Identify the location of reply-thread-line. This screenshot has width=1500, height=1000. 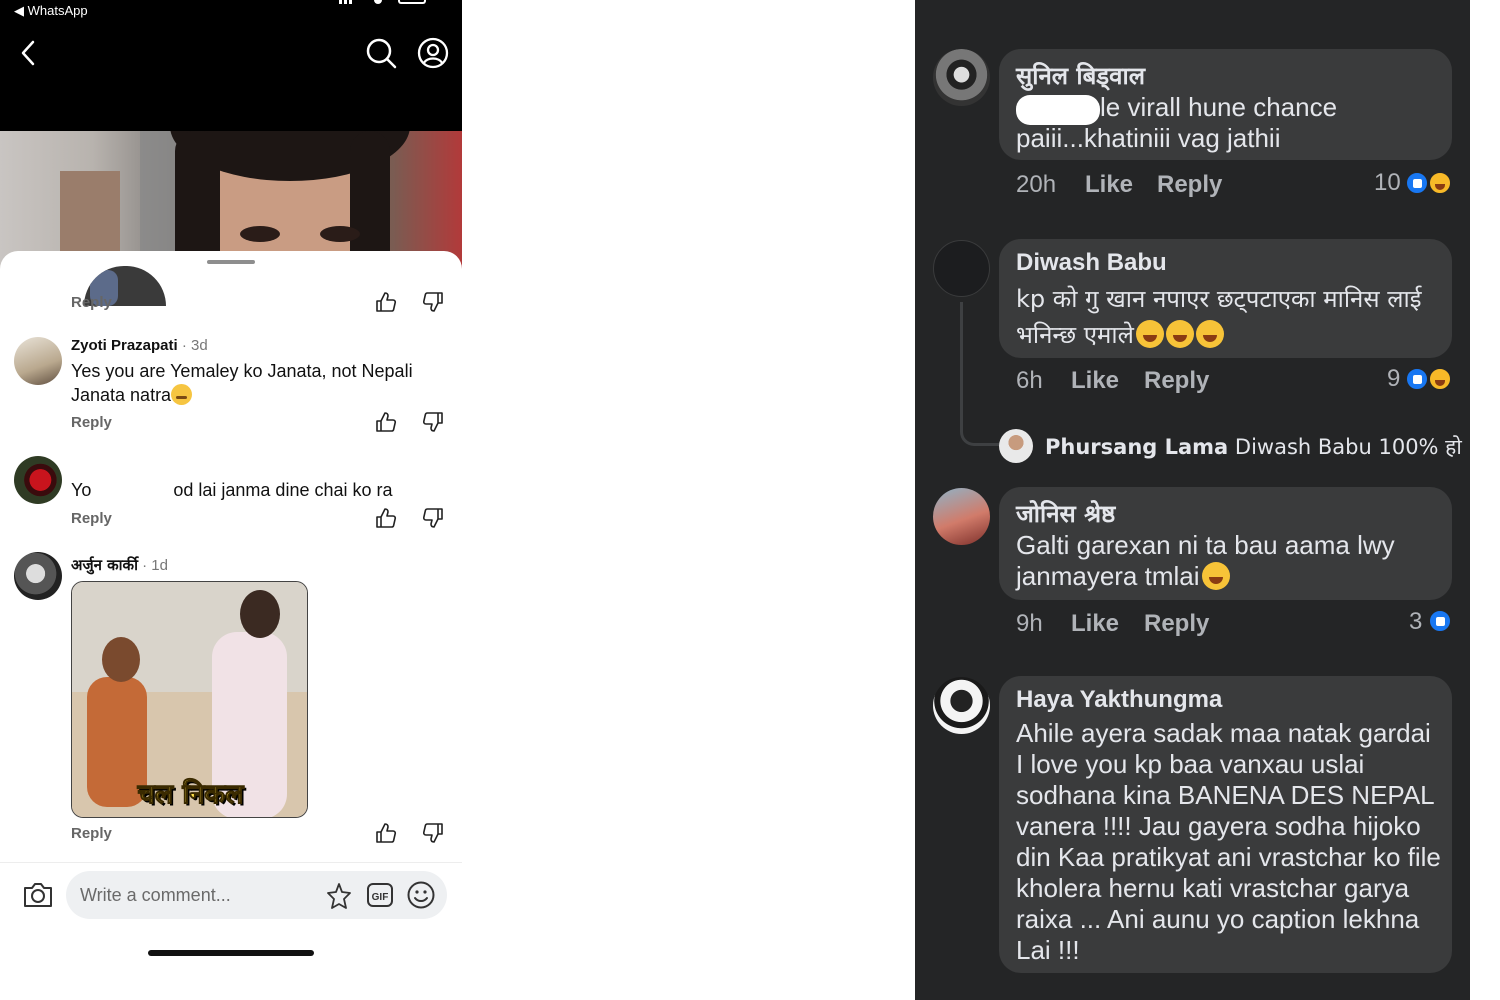
(980, 374).